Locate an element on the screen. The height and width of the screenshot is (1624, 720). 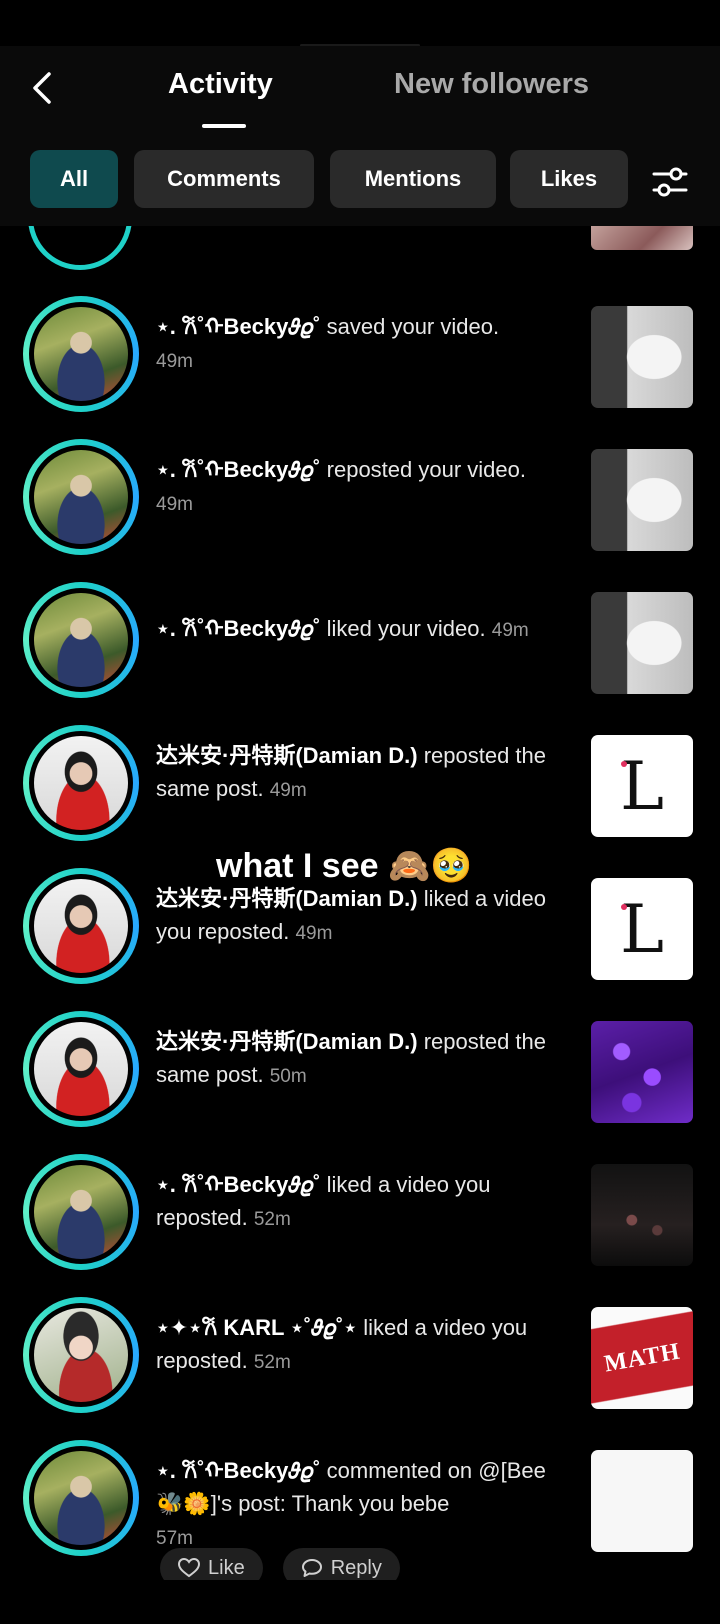
thumbnail-title: MATH is located at coordinates (642, 1357).